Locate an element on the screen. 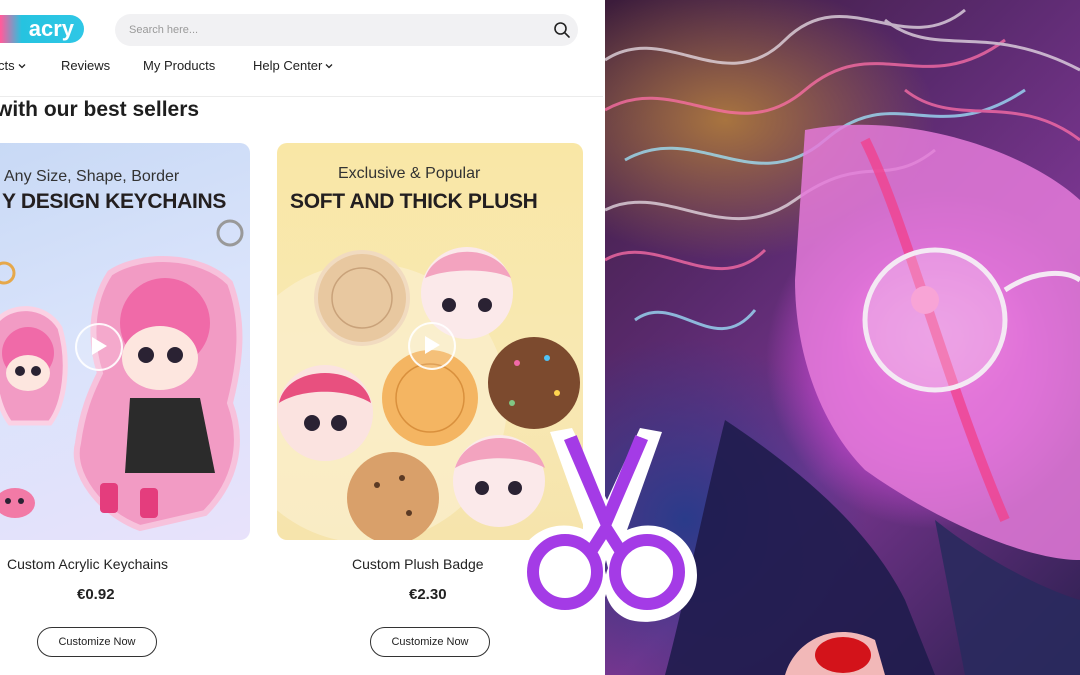  banner-subtitle: Any Size, Shape, Border is located at coordinates (92, 176).